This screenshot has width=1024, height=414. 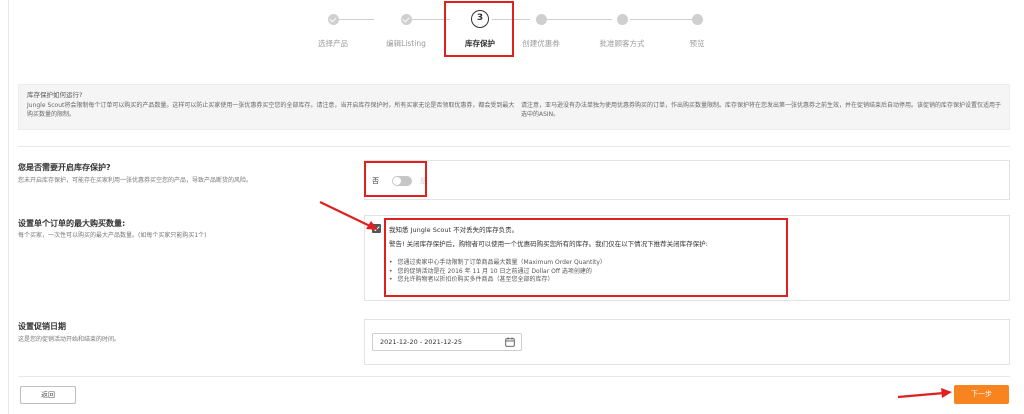 What do you see at coordinates (697, 43) in the screenshot?
I see `step-label-preview: 预览` at bounding box center [697, 43].